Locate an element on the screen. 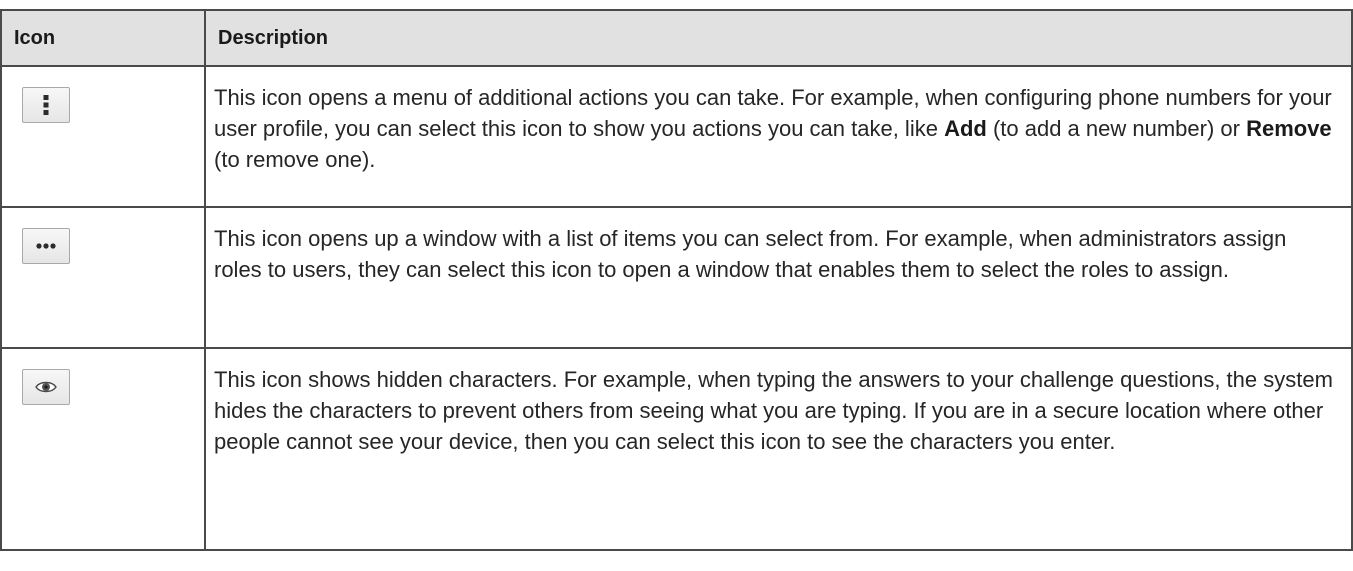 Image resolution: width=1353 pixels, height=571 pixels. horizontal-ellipsis-icon is located at coordinates (46, 246).